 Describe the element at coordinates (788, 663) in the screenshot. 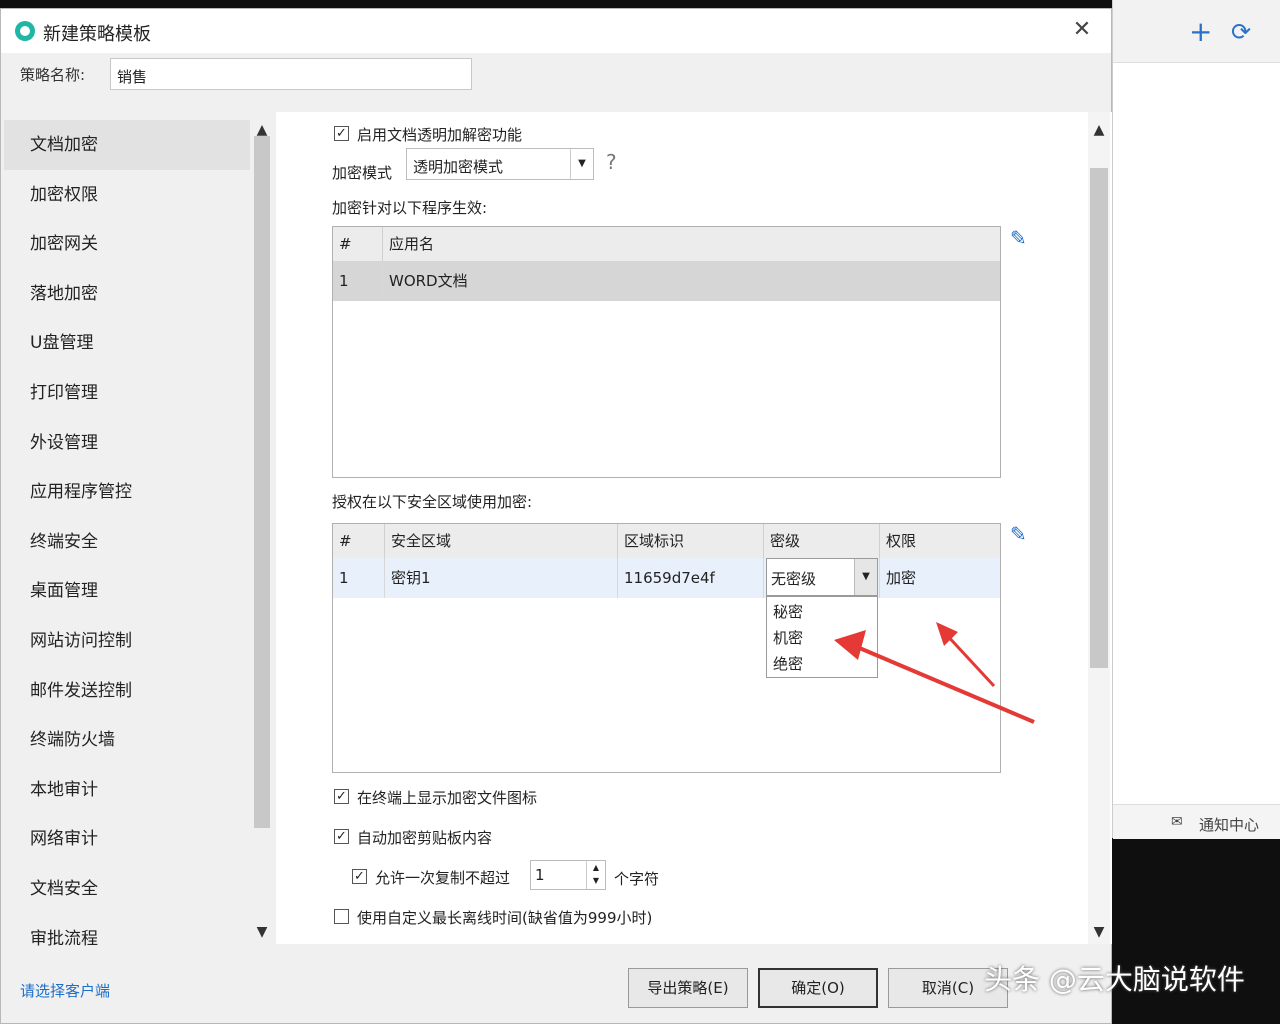

I see `level-option-top-secret: 绝密` at that location.